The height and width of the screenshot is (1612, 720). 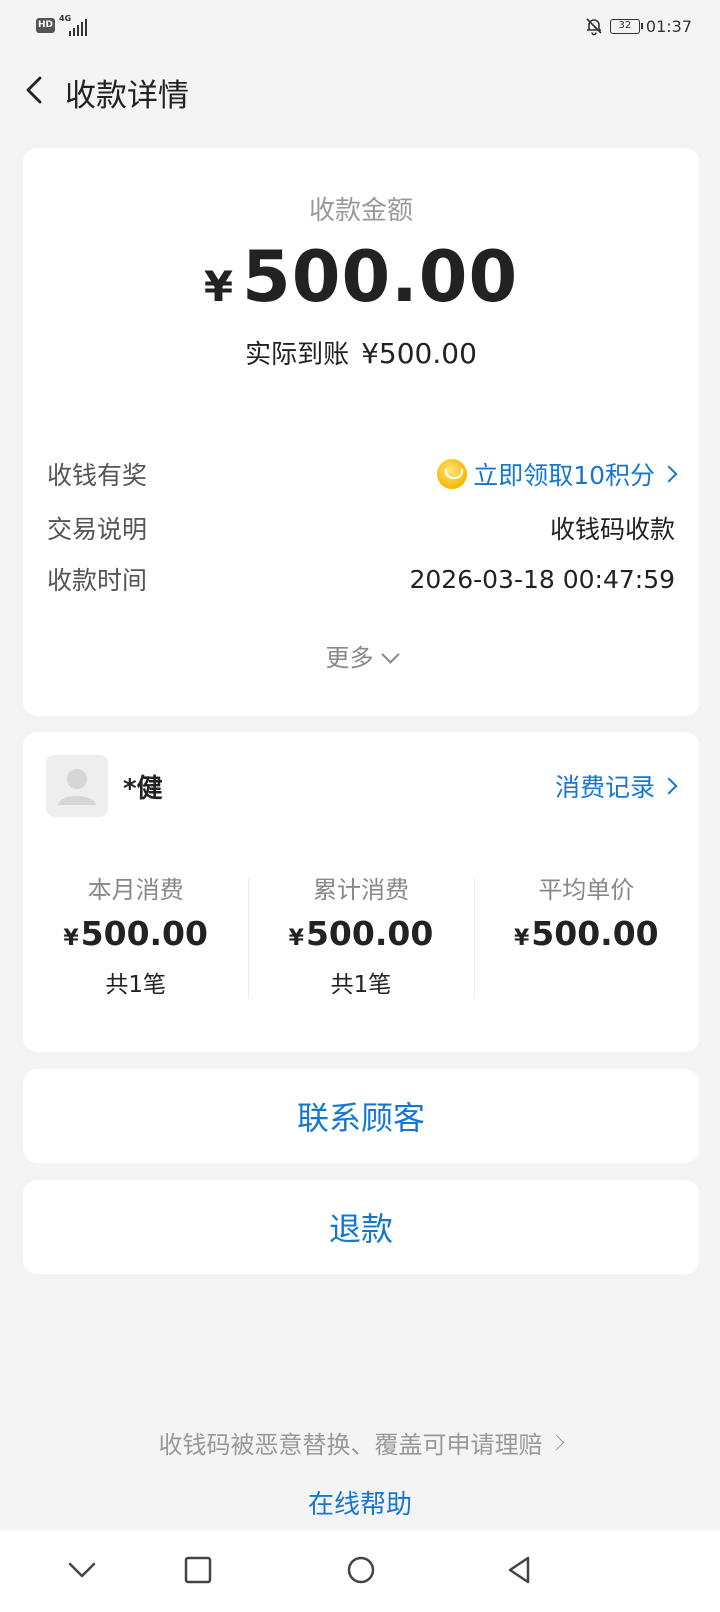 What do you see at coordinates (612, 529) in the screenshot?
I see `description-value: 收钱码收款` at bounding box center [612, 529].